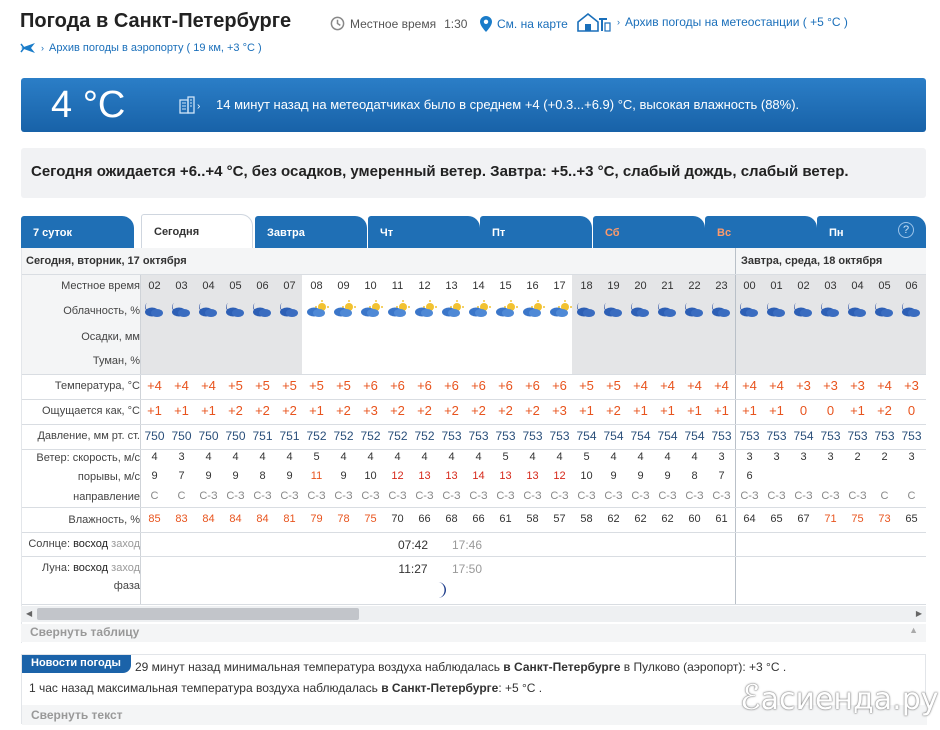 This screenshot has height=730, width=940. I want to click on hour-cell: 00, so click(749, 286).